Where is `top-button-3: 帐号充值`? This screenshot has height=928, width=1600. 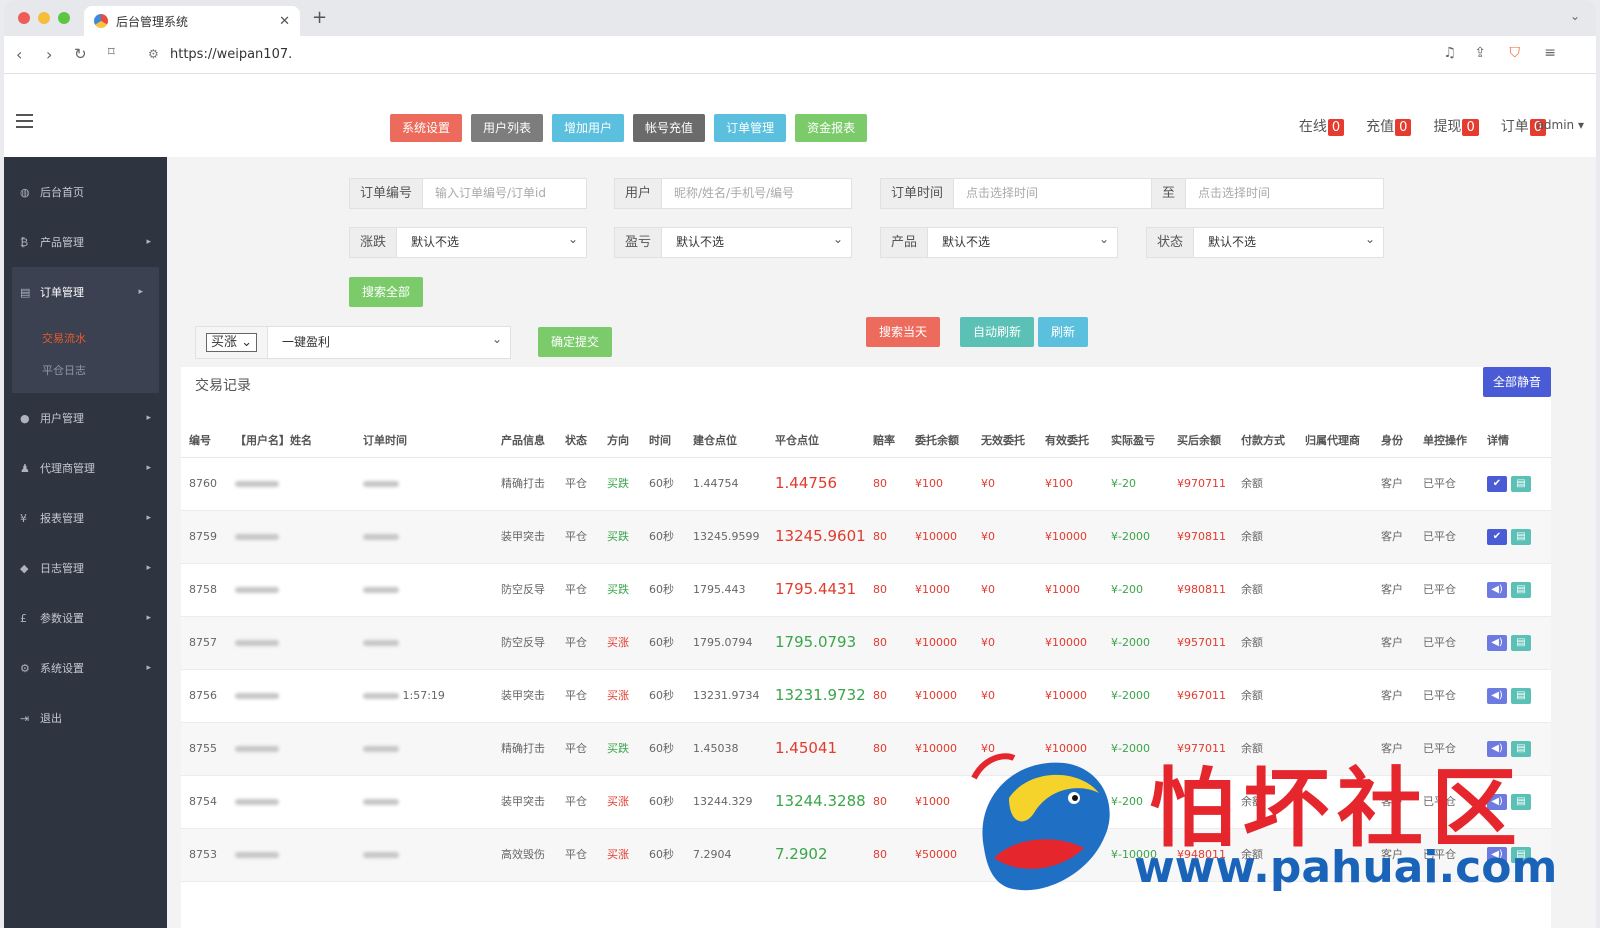
top-button-3: 帐号充值 is located at coordinates (669, 128).